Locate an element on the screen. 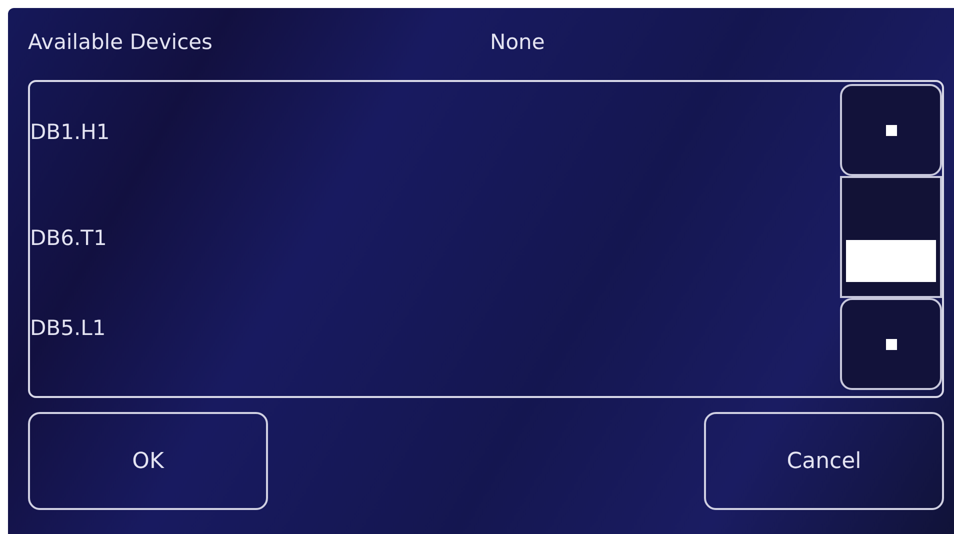 The width and height of the screenshot is (954, 534). dialog-button: Cancel is located at coordinates (824, 461).